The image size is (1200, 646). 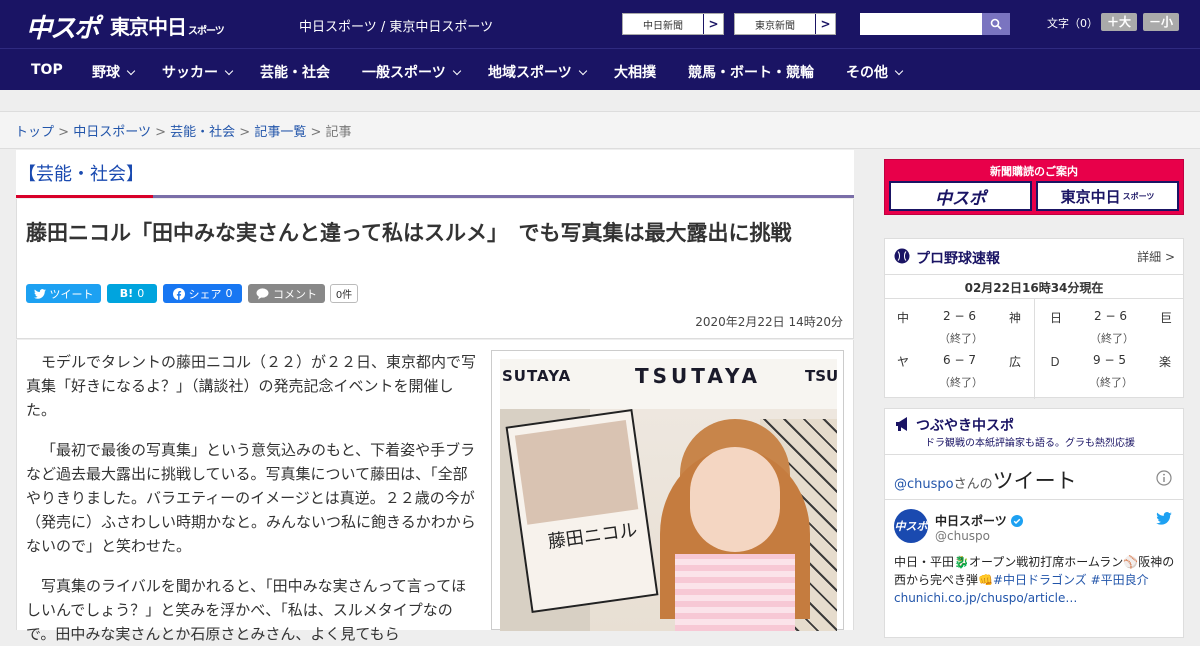 What do you see at coordinates (735, 592) in the screenshot?
I see `photo-person-outfit` at bounding box center [735, 592].